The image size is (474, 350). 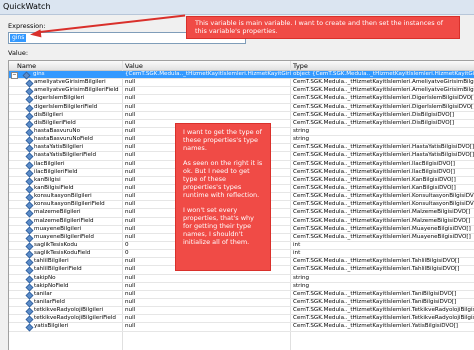 What do you see at coordinates (241, 287) in the screenshot?
I see `table-row: takipNoField null string` at bounding box center [241, 287].